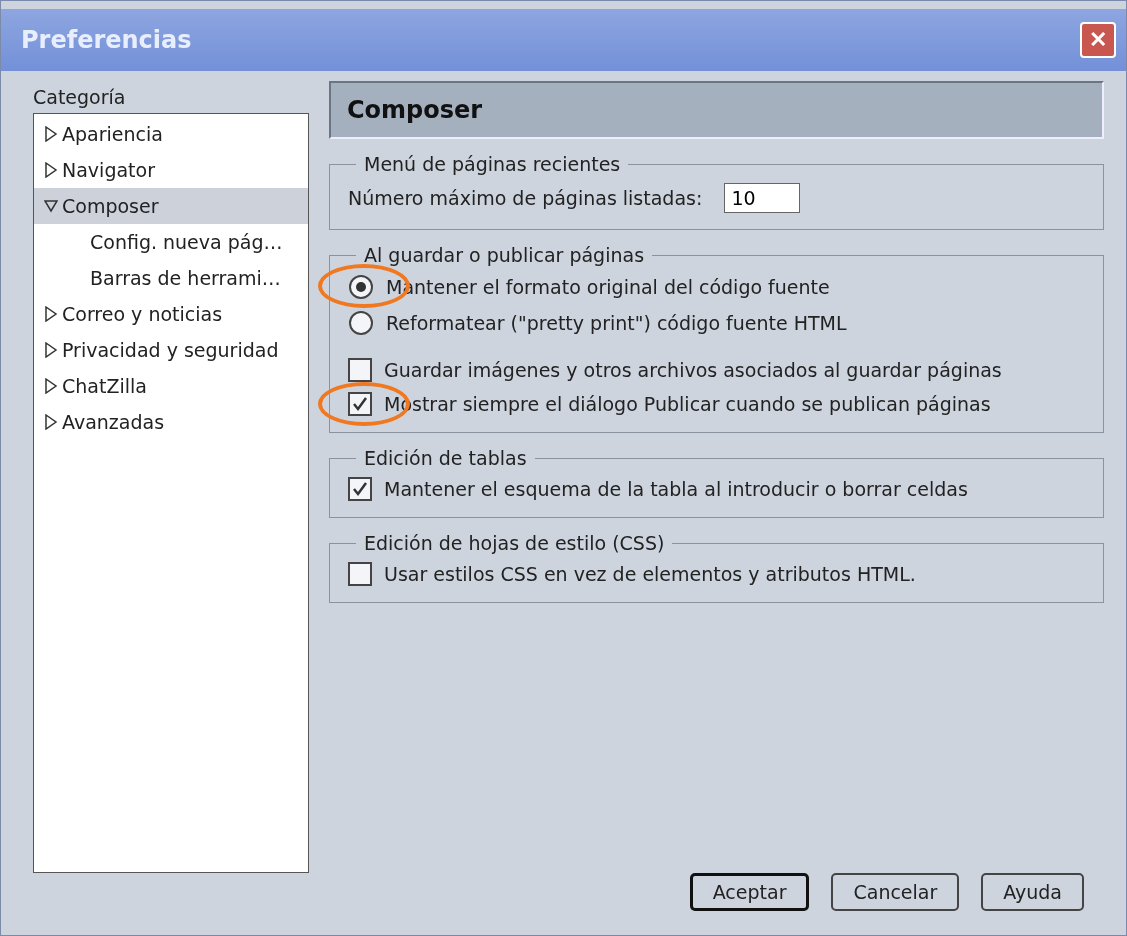 This screenshot has height=936, width=1127. What do you see at coordinates (445, 458) in the screenshot?
I see `group-legend: Edición de tablas` at bounding box center [445, 458].